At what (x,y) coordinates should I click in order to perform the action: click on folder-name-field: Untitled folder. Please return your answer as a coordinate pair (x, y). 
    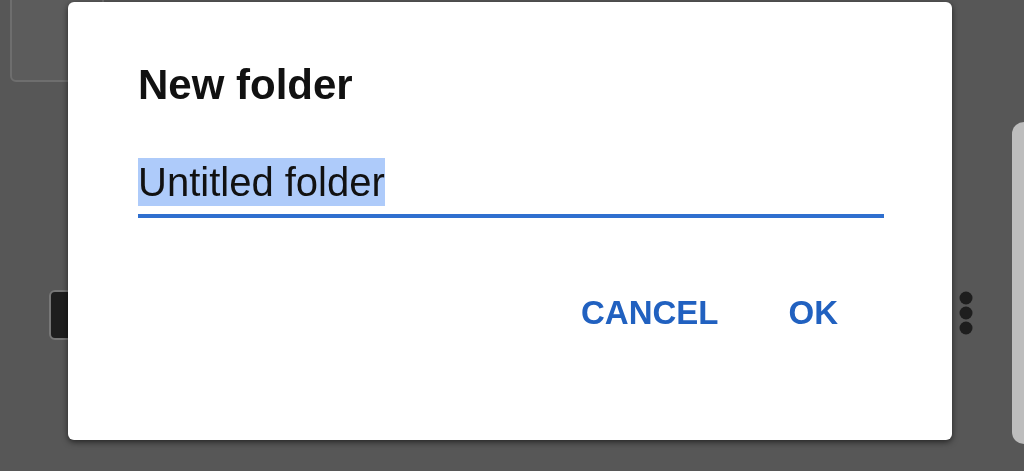
    Looking at the image, I should click on (511, 188).